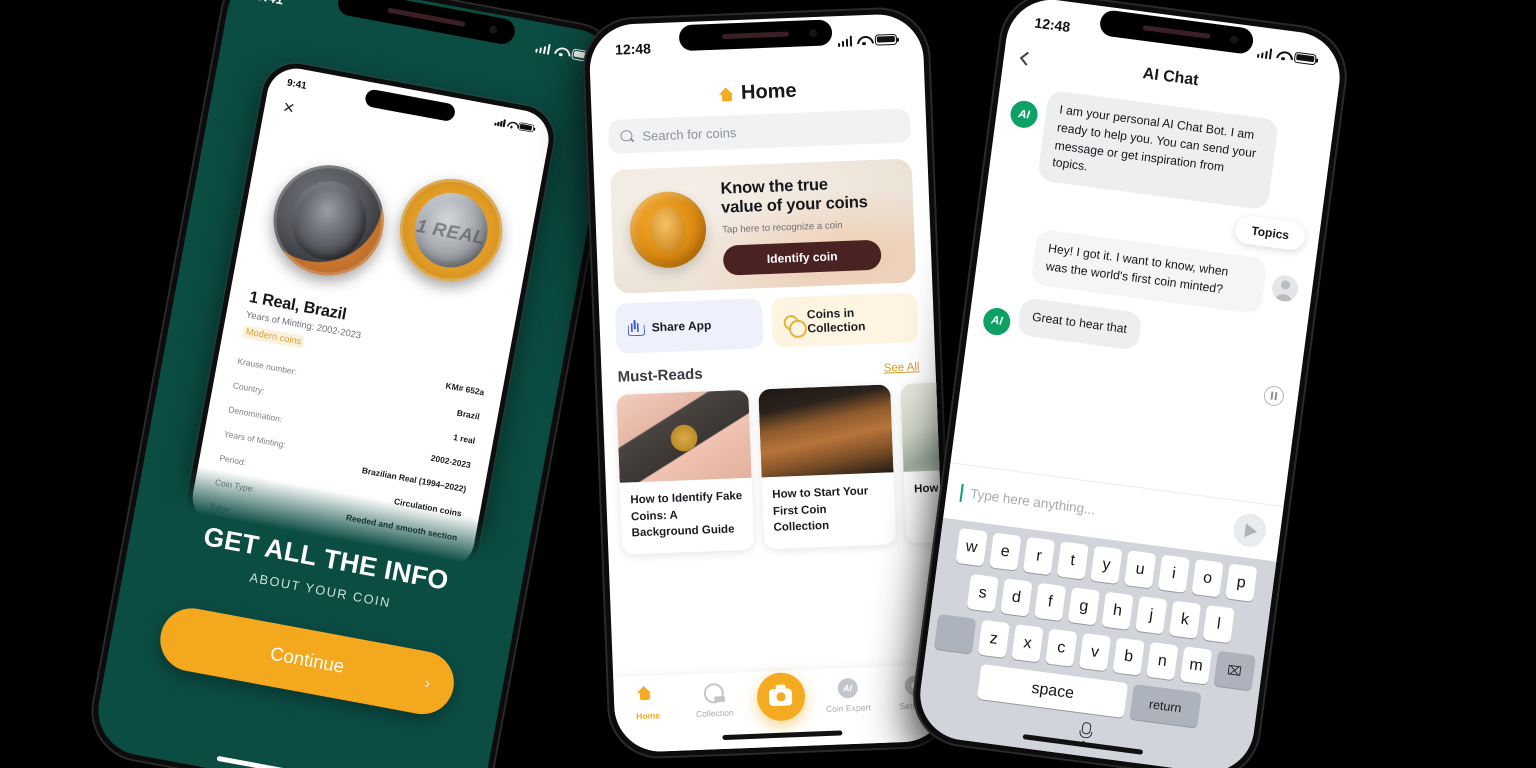 The image size is (1536, 768). What do you see at coordinates (328, 220) in the screenshot?
I see `coin-obverse-image` at bounding box center [328, 220].